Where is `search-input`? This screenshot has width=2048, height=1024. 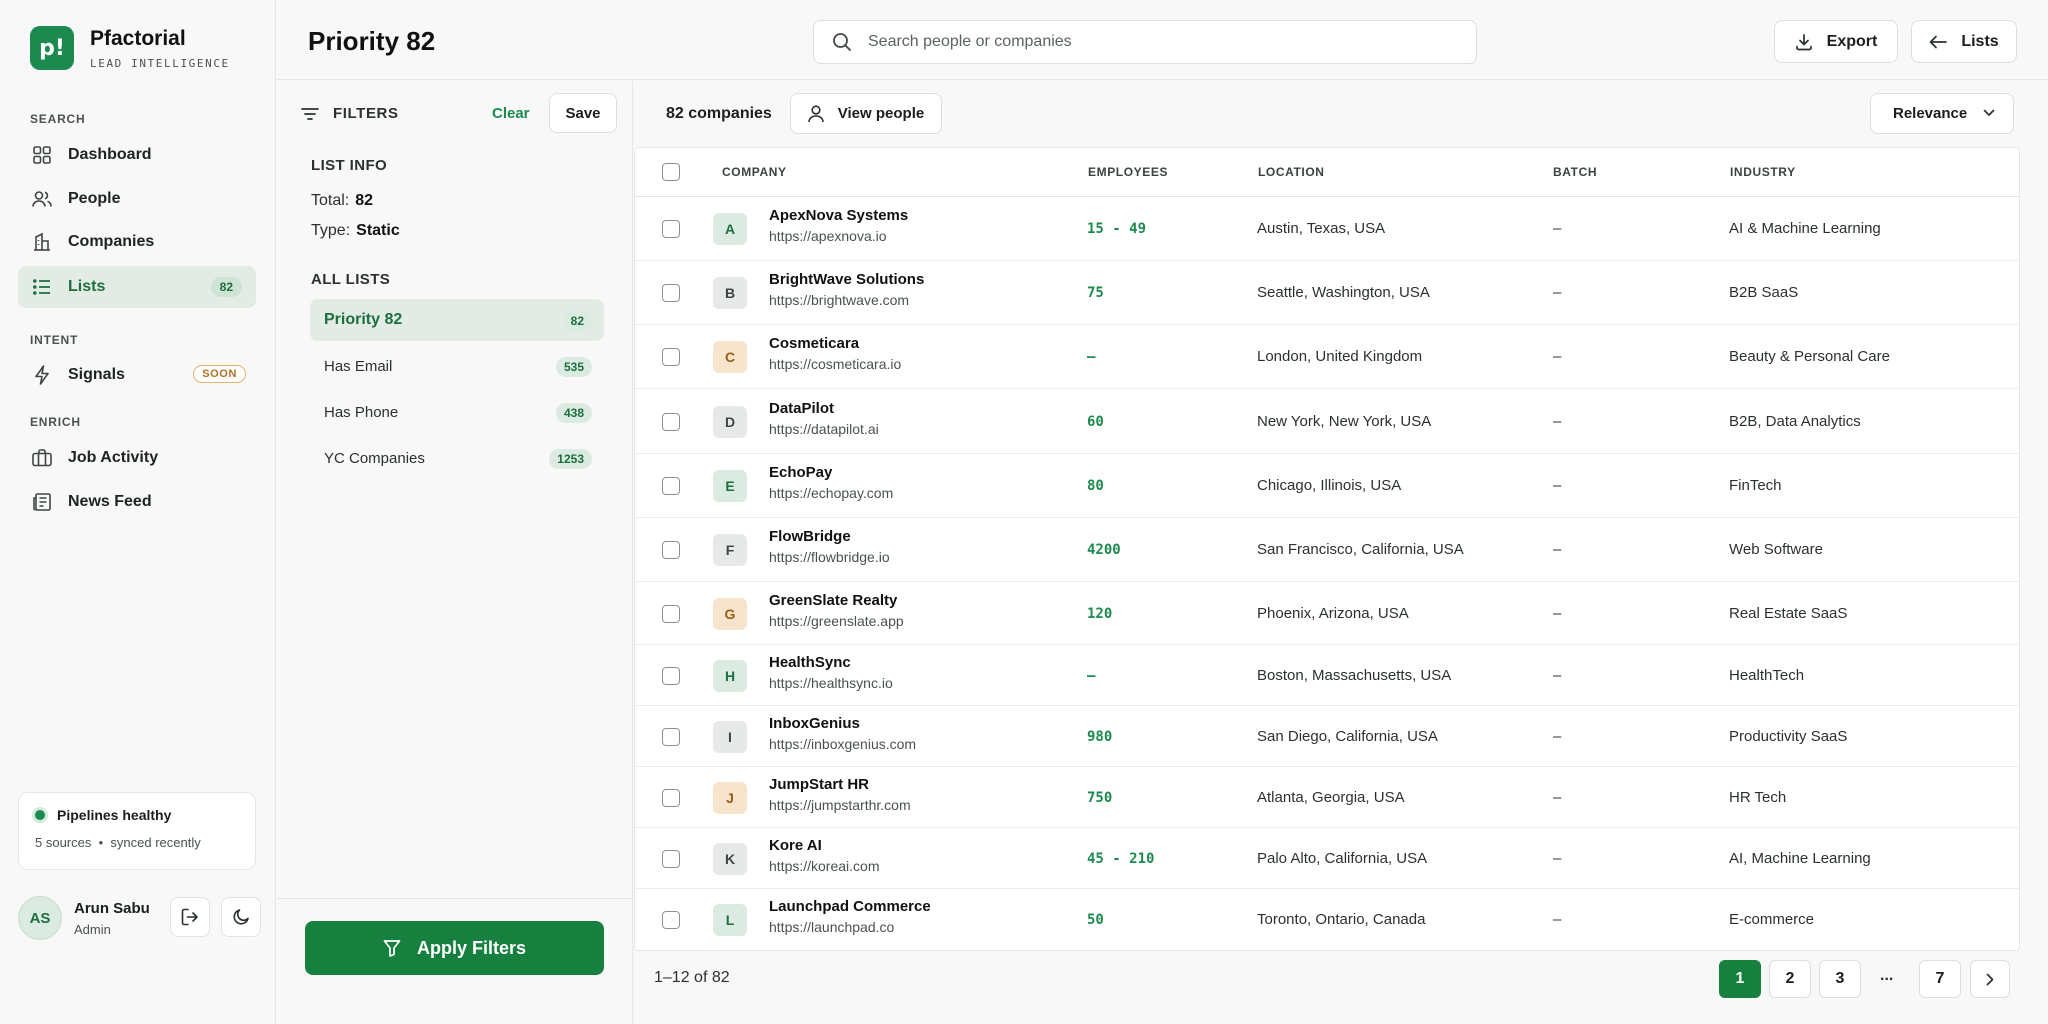 search-input is located at coordinates (1158, 42).